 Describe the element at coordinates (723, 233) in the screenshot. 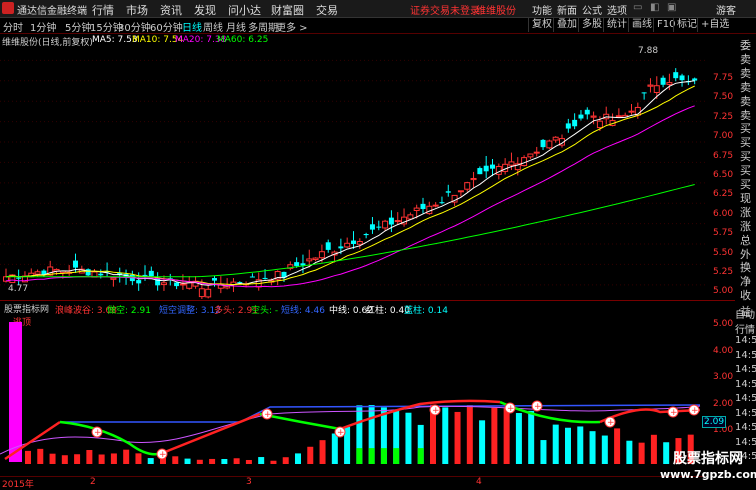

I see `price-tick-label: 5.75` at that location.